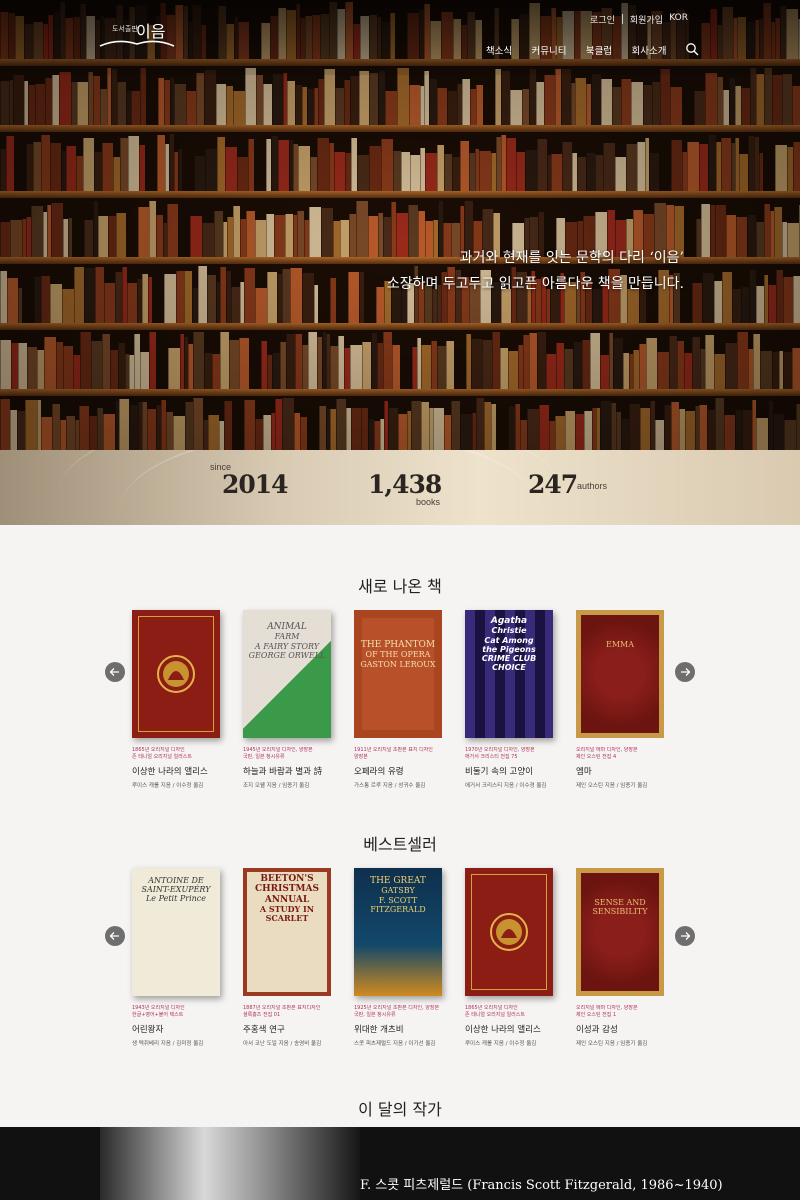  I want to click on book-arc-icon, so click(137, 43).